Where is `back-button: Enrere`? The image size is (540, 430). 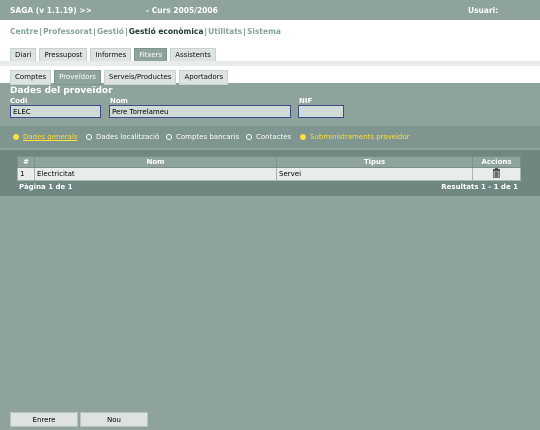 back-button: Enrere is located at coordinates (44, 419).